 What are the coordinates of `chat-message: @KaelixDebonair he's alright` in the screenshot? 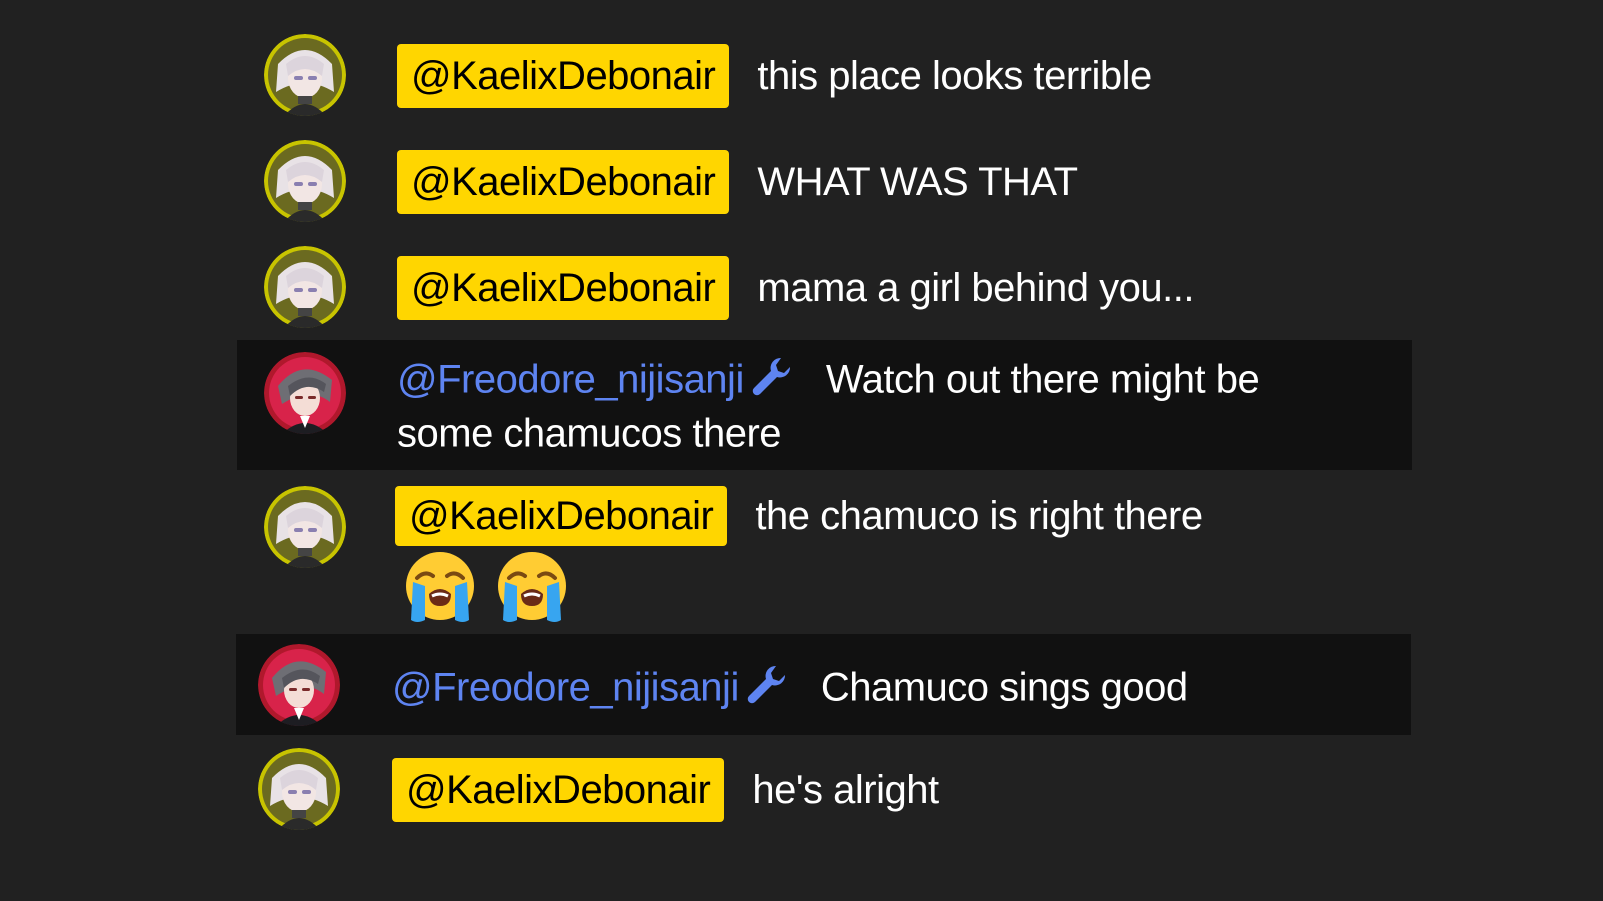 It's located at (823, 792).